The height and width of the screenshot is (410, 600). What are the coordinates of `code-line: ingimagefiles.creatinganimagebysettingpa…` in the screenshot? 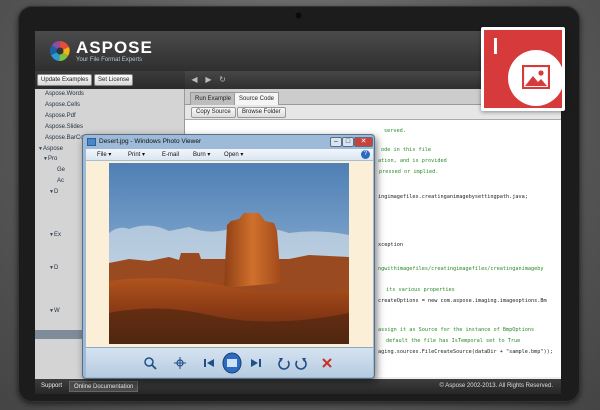 It's located at (453, 197).